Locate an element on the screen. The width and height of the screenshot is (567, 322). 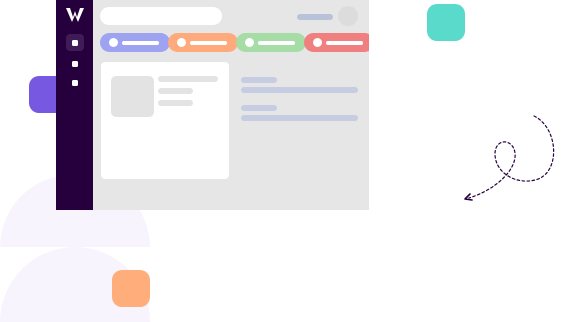
detail-heading-1-placeholder is located at coordinates (259, 80).